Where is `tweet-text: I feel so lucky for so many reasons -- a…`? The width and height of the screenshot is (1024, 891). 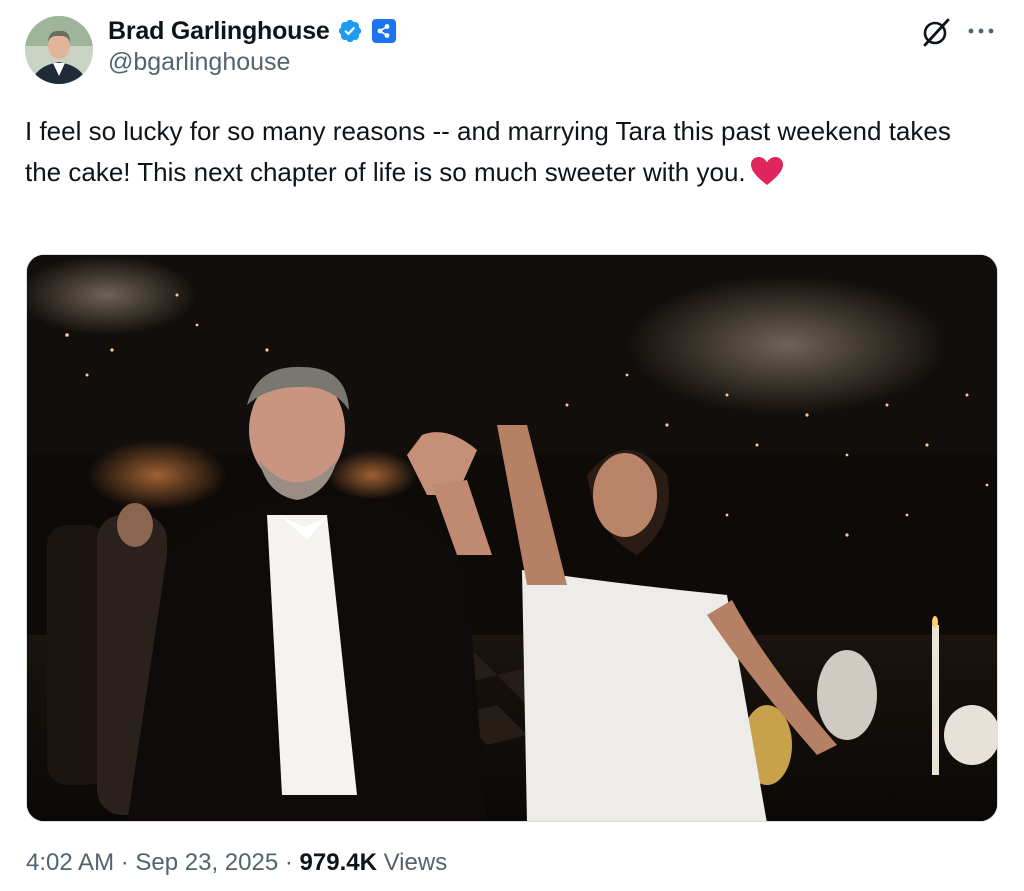 tweet-text: I feel so lucky for so many reasons -- a… is located at coordinates (505, 152).